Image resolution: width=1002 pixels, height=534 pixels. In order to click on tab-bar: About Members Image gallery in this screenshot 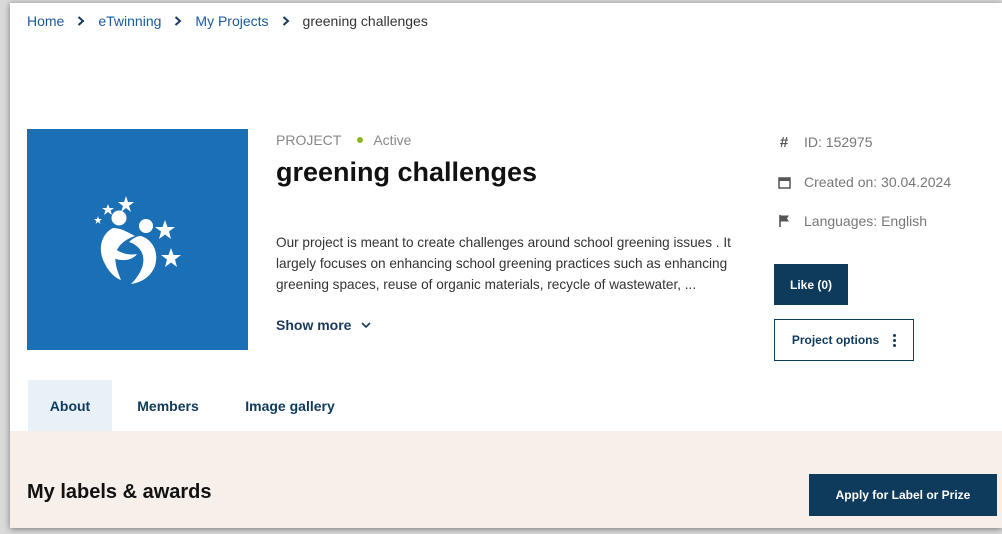, I will do `click(192, 405)`.